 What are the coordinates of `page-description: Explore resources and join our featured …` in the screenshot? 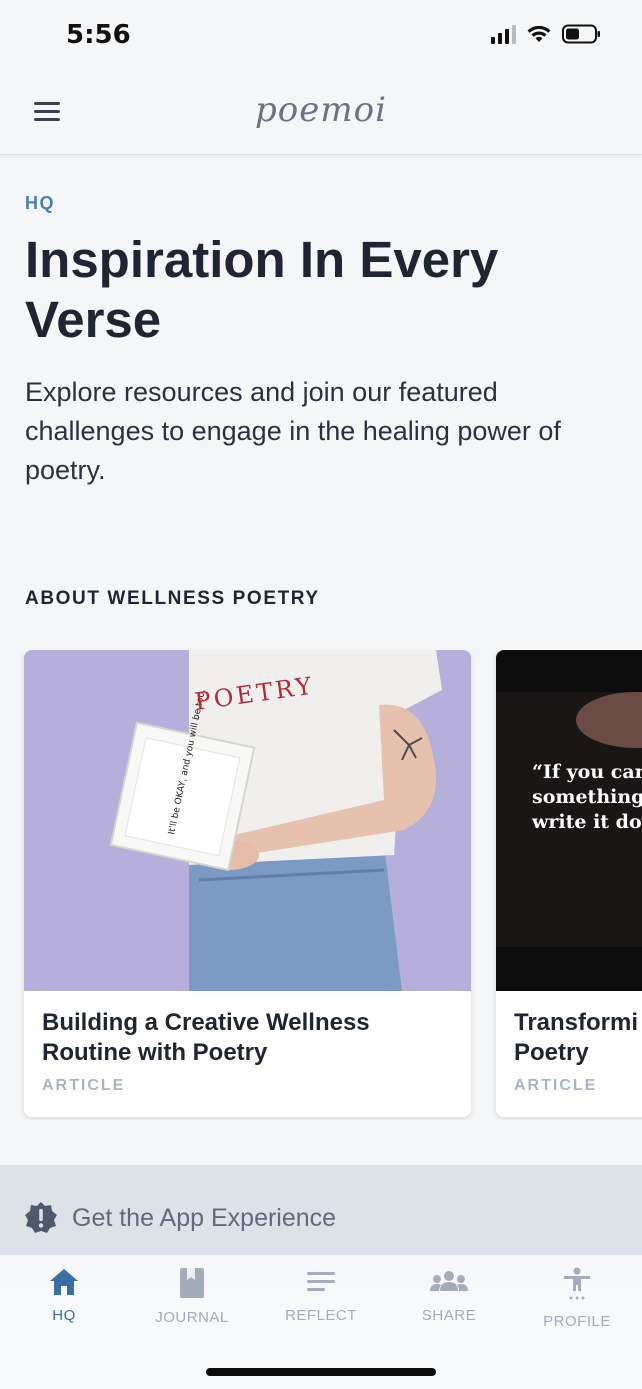 It's located at (293, 431).